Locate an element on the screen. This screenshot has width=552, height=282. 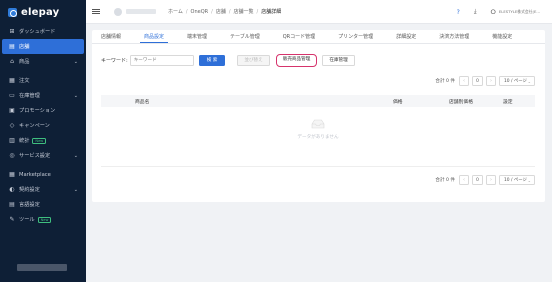
tab-4: QRコード管理 is located at coordinates (299, 36).